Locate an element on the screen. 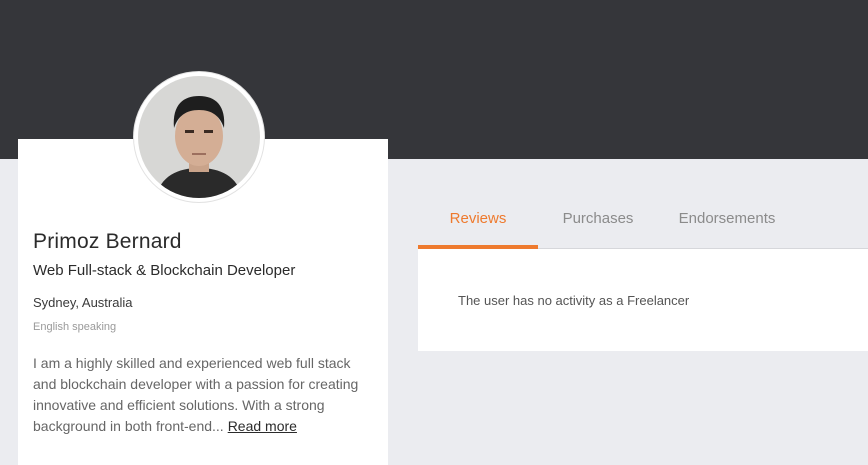 Image resolution: width=868 pixels, height=465 pixels. user-headline: Web Full-stack & Blockchain Developer is located at coordinates (164, 270).